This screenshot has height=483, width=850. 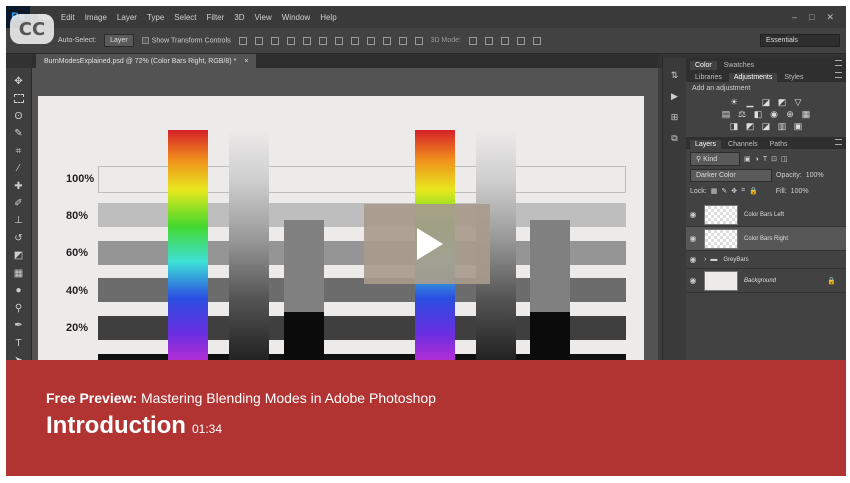 I want to click on workspace-dropdown: Essentials, so click(x=800, y=40).